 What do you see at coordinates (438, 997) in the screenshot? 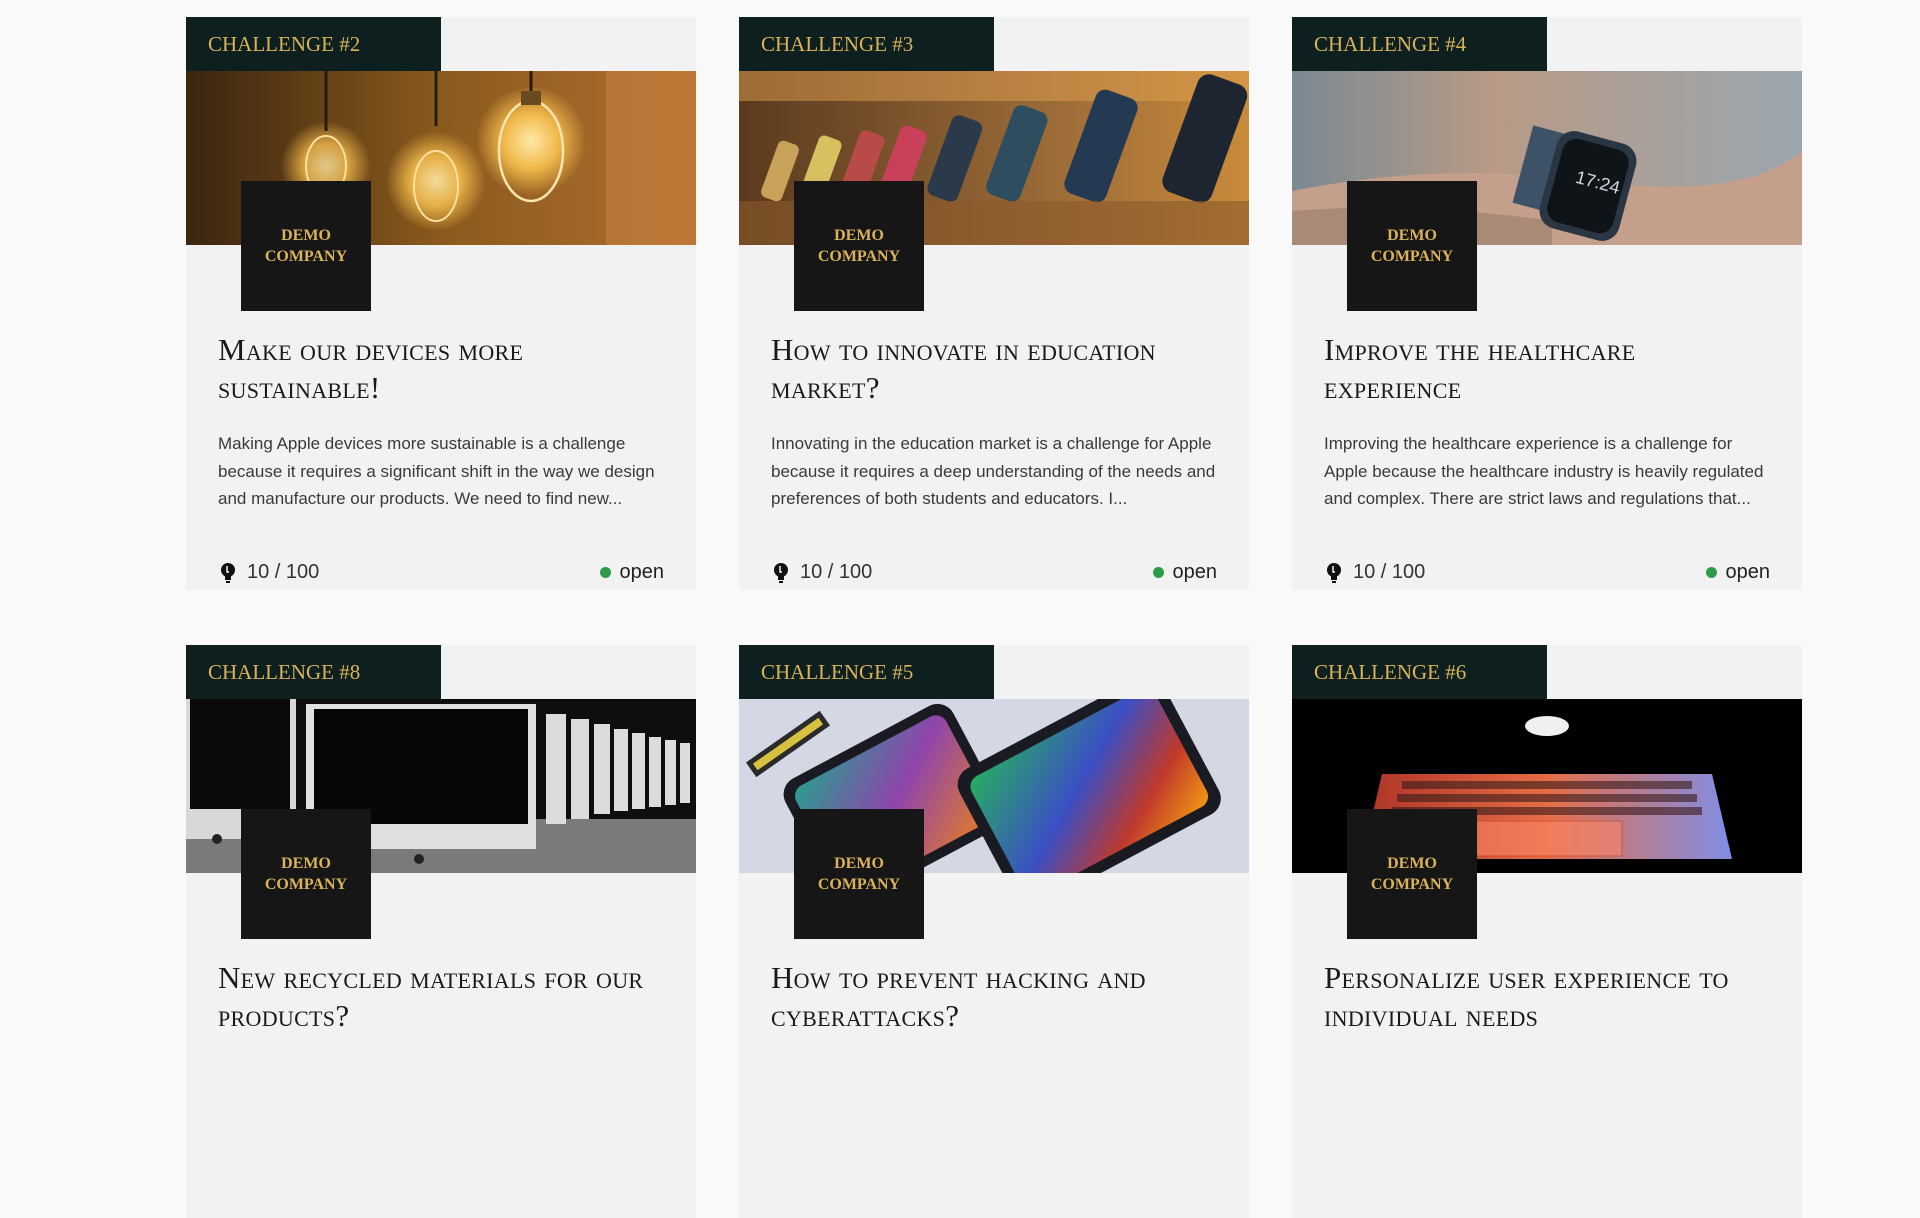
I see `challenge-title: New recycled materials for our products?` at bounding box center [438, 997].